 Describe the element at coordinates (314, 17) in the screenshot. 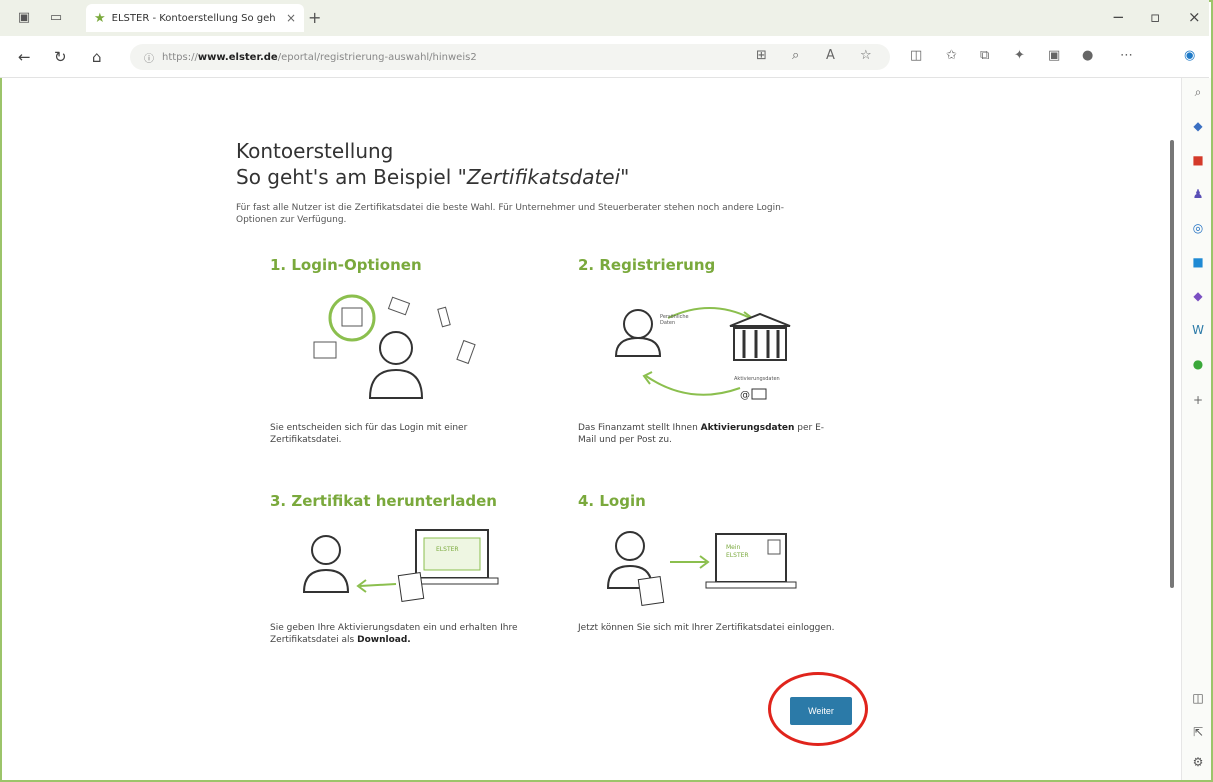

I see `new-tab-button: +` at that location.